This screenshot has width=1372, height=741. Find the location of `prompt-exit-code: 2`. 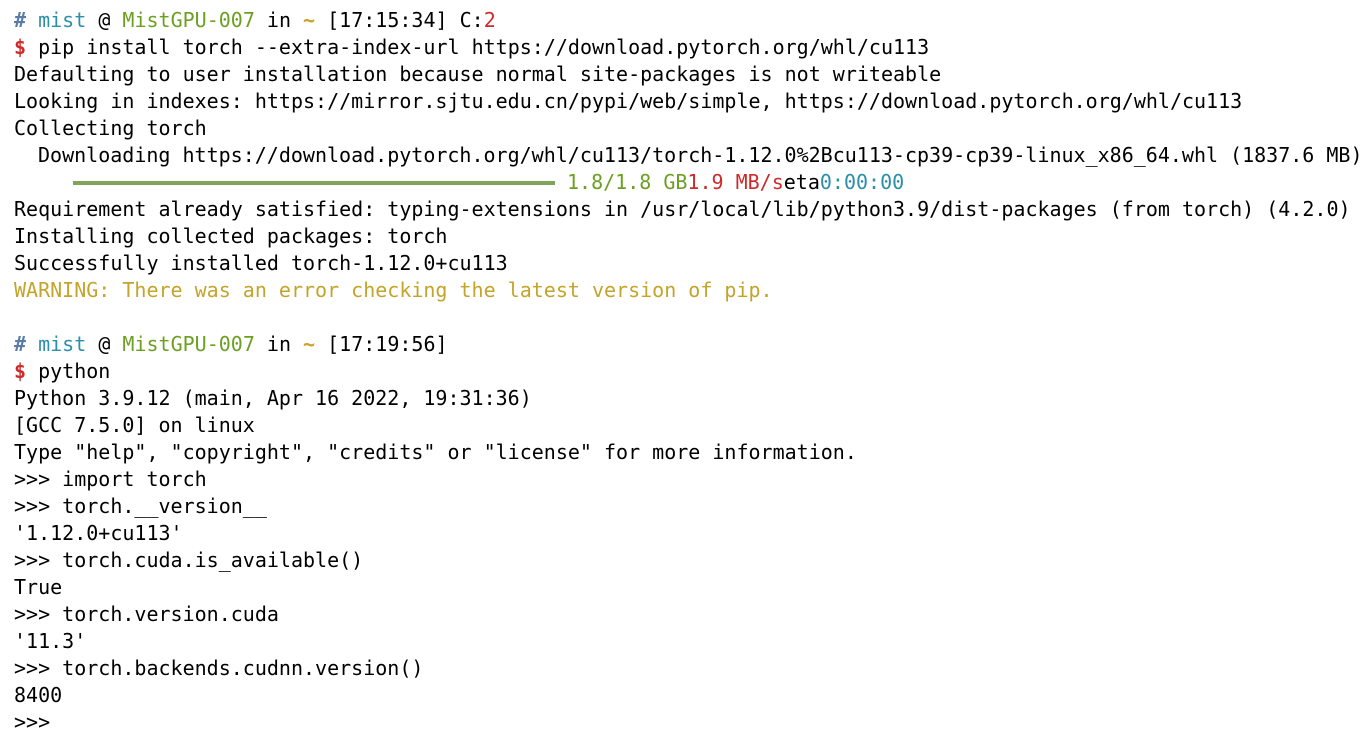

prompt-exit-code: 2 is located at coordinates (489, 20).